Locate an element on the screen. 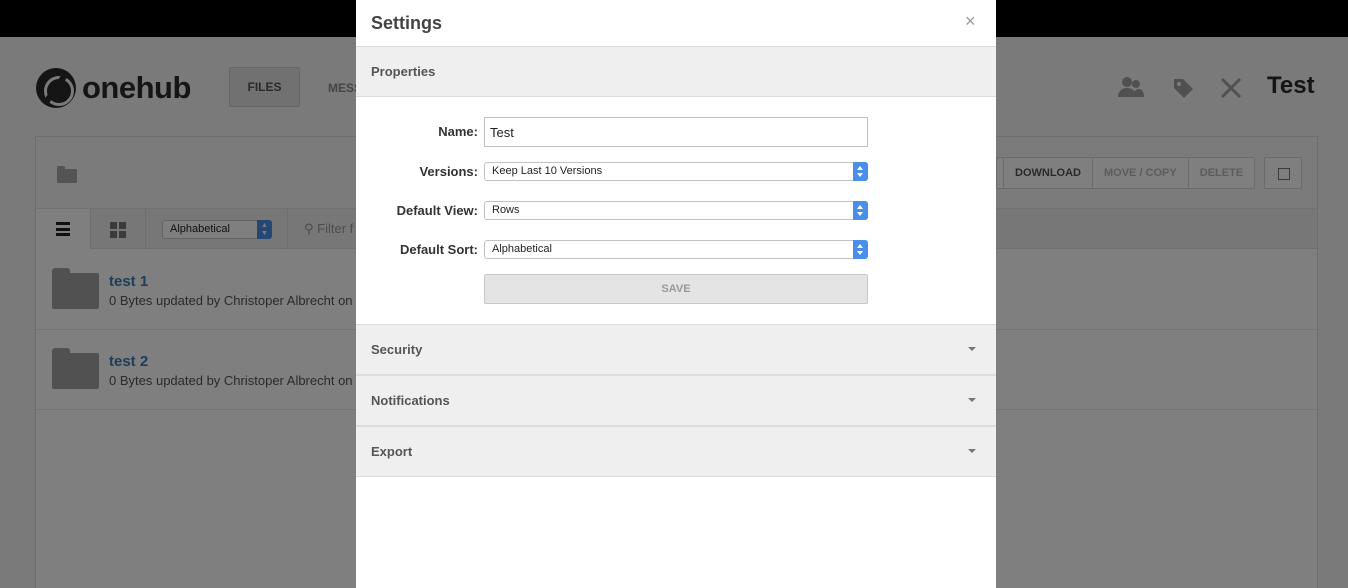  export-section-header: Export is located at coordinates (676, 451).